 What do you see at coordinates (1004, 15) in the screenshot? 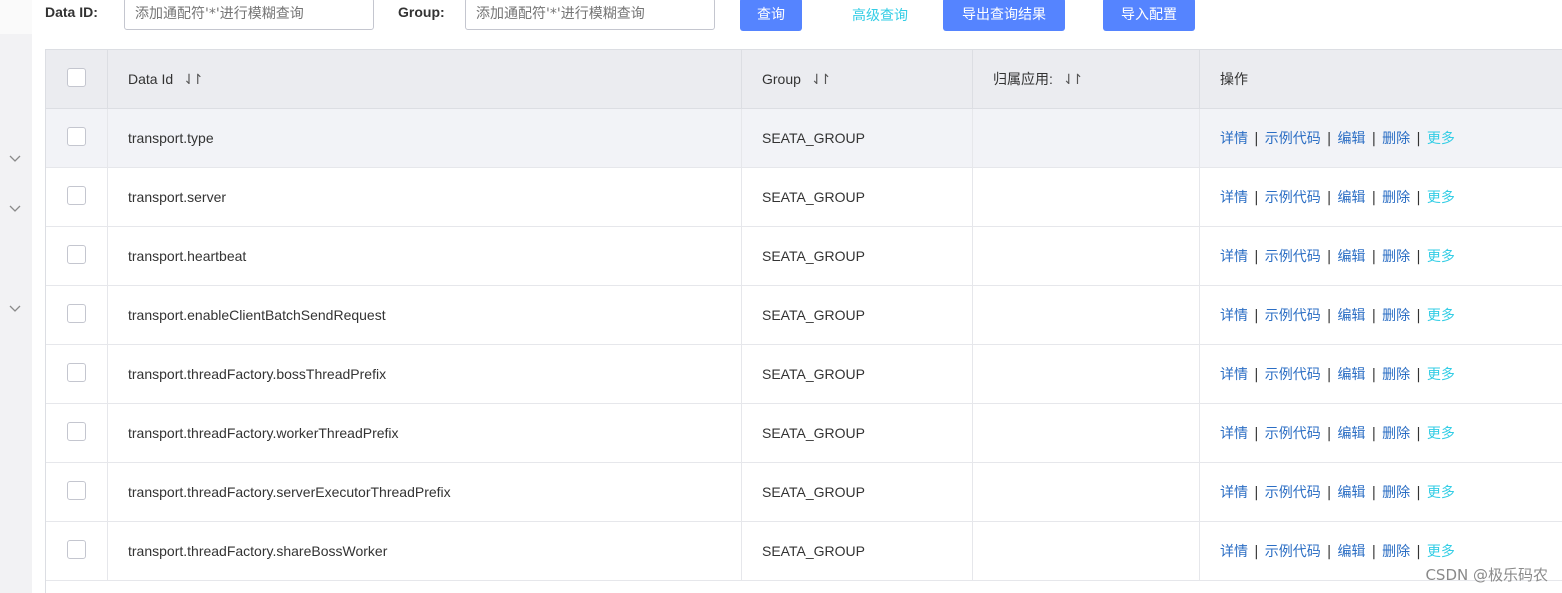
I see `export-results-button: 导出查询结果` at bounding box center [1004, 15].